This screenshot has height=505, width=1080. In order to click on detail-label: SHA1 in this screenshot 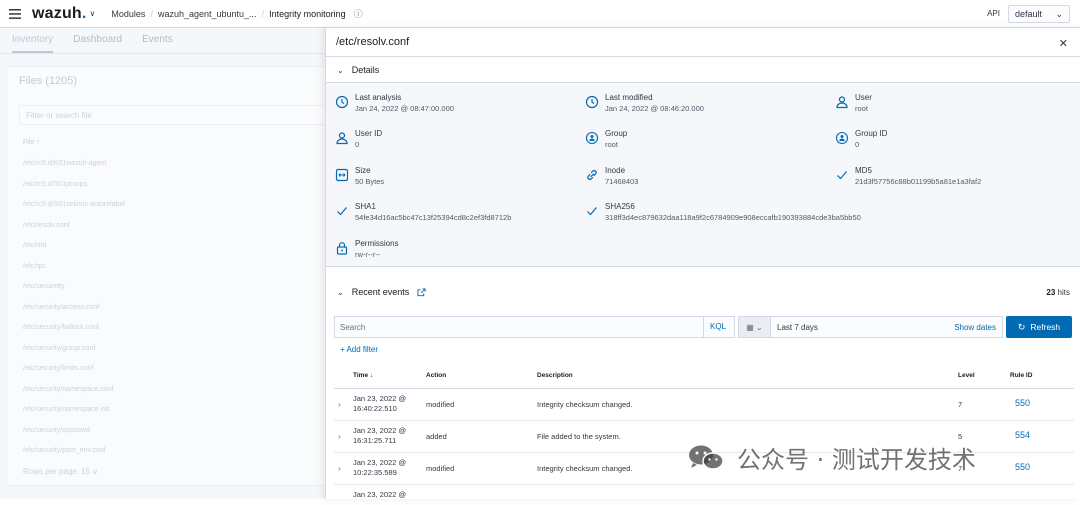, I will do `click(365, 206)`.